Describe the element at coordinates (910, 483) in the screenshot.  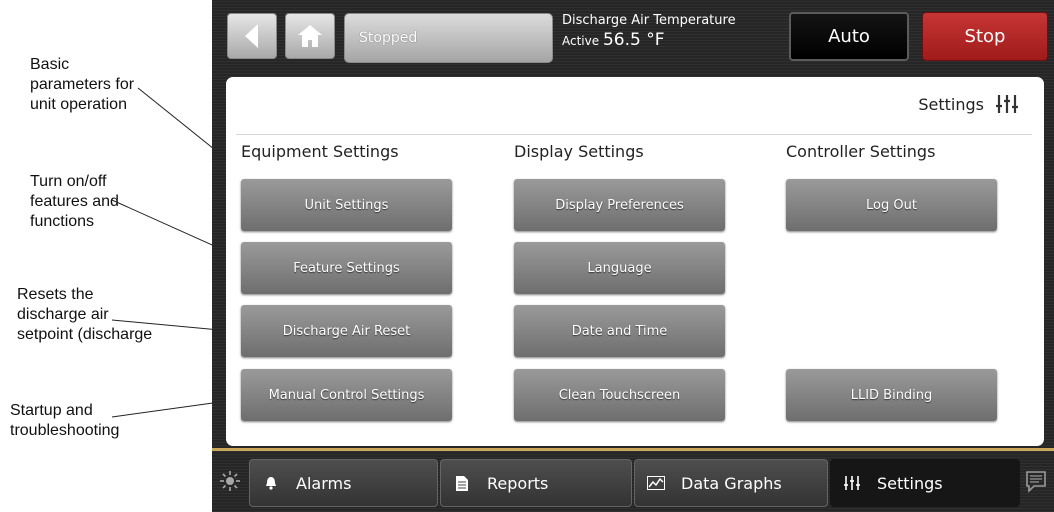
I see `tab-settings-label: Settings` at that location.